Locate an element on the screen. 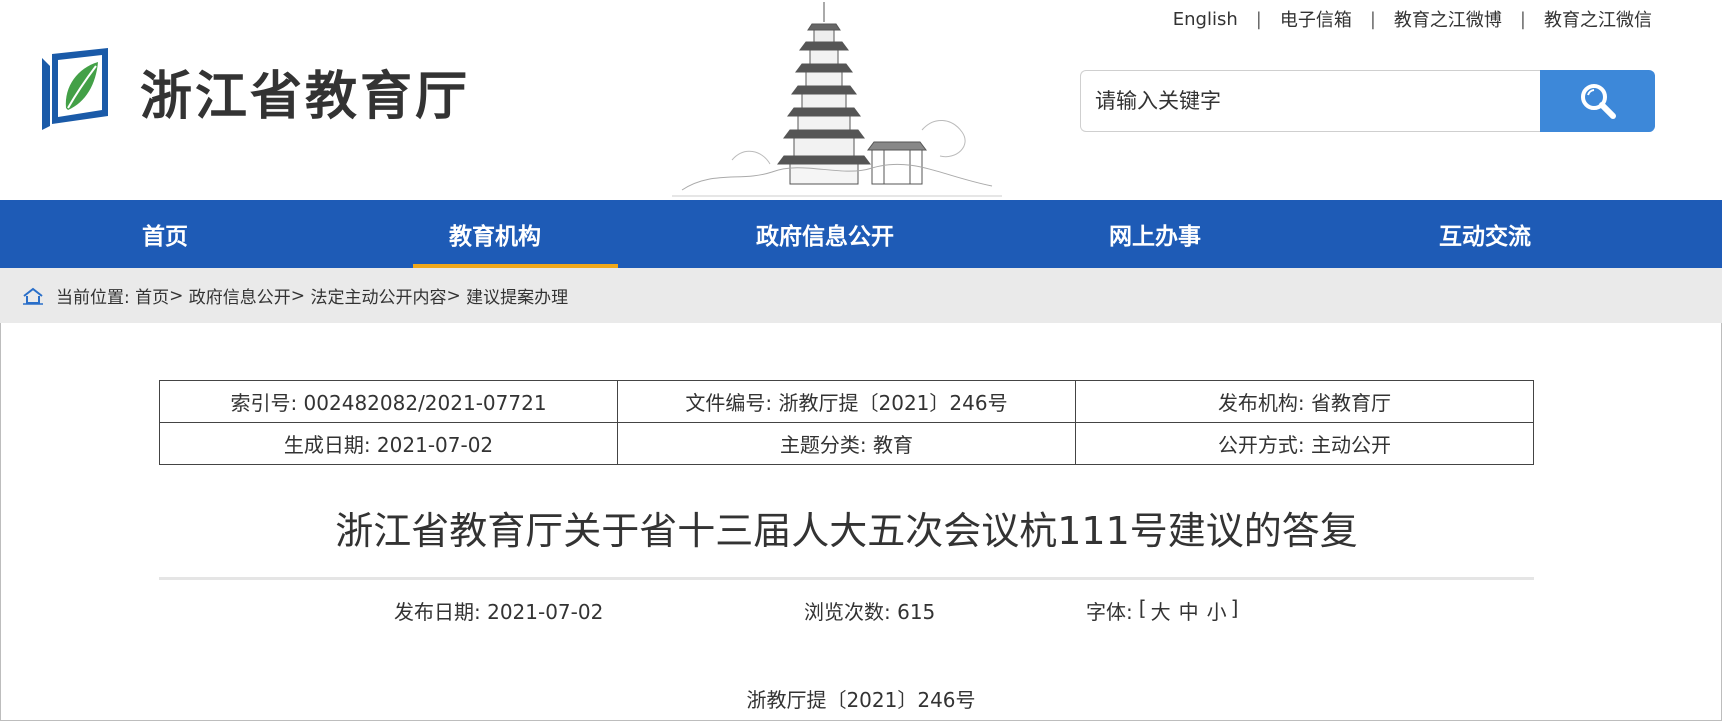 The width and height of the screenshot is (1722, 721). meta-index-number: 索引号: 002482082/2021-07721 is located at coordinates (388, 401).